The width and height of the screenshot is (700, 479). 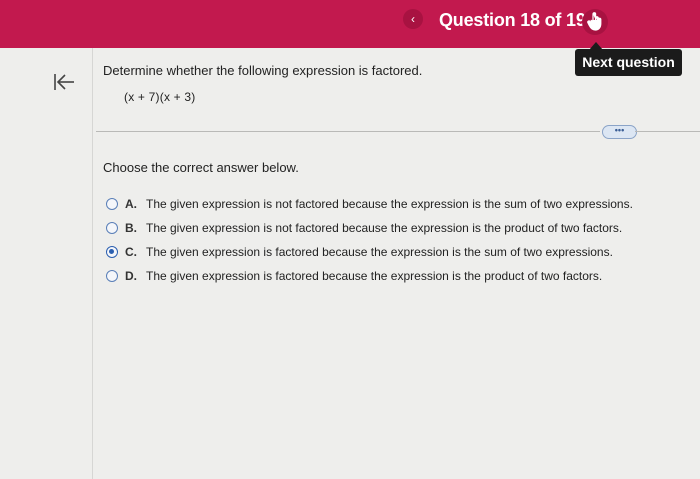 I want to click on radio-dot, so click(x=111, y=251).